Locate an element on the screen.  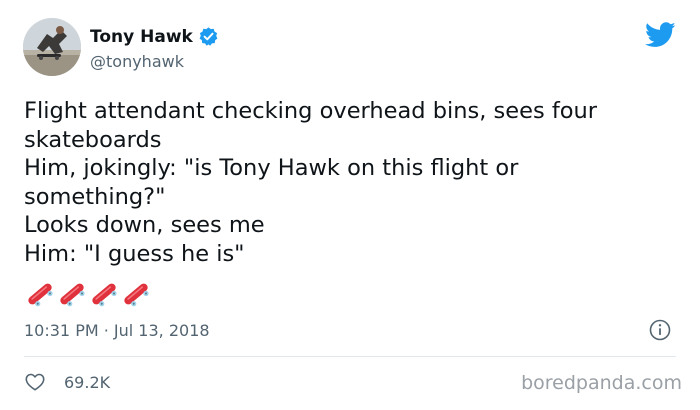
watermark: boredpanda.com is located at coordinates (601, 383).